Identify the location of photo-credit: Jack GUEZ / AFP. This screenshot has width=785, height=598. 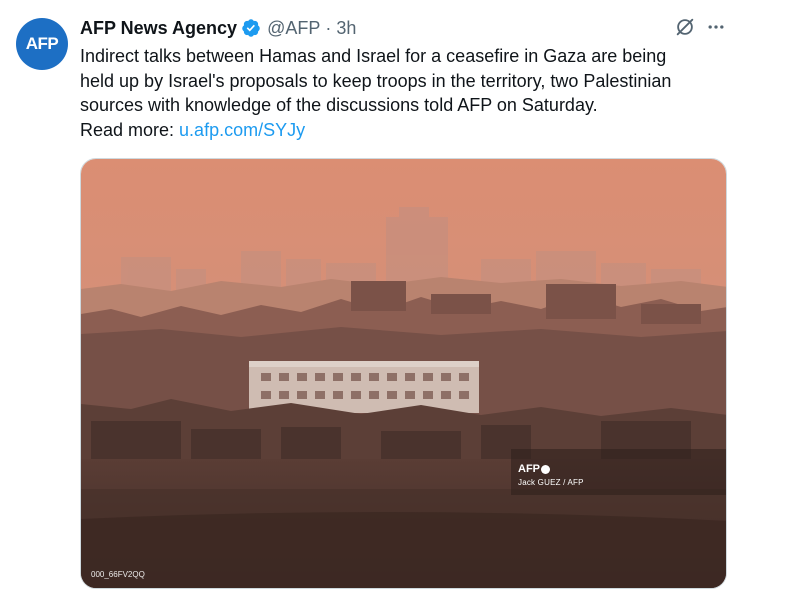
(551, 482).